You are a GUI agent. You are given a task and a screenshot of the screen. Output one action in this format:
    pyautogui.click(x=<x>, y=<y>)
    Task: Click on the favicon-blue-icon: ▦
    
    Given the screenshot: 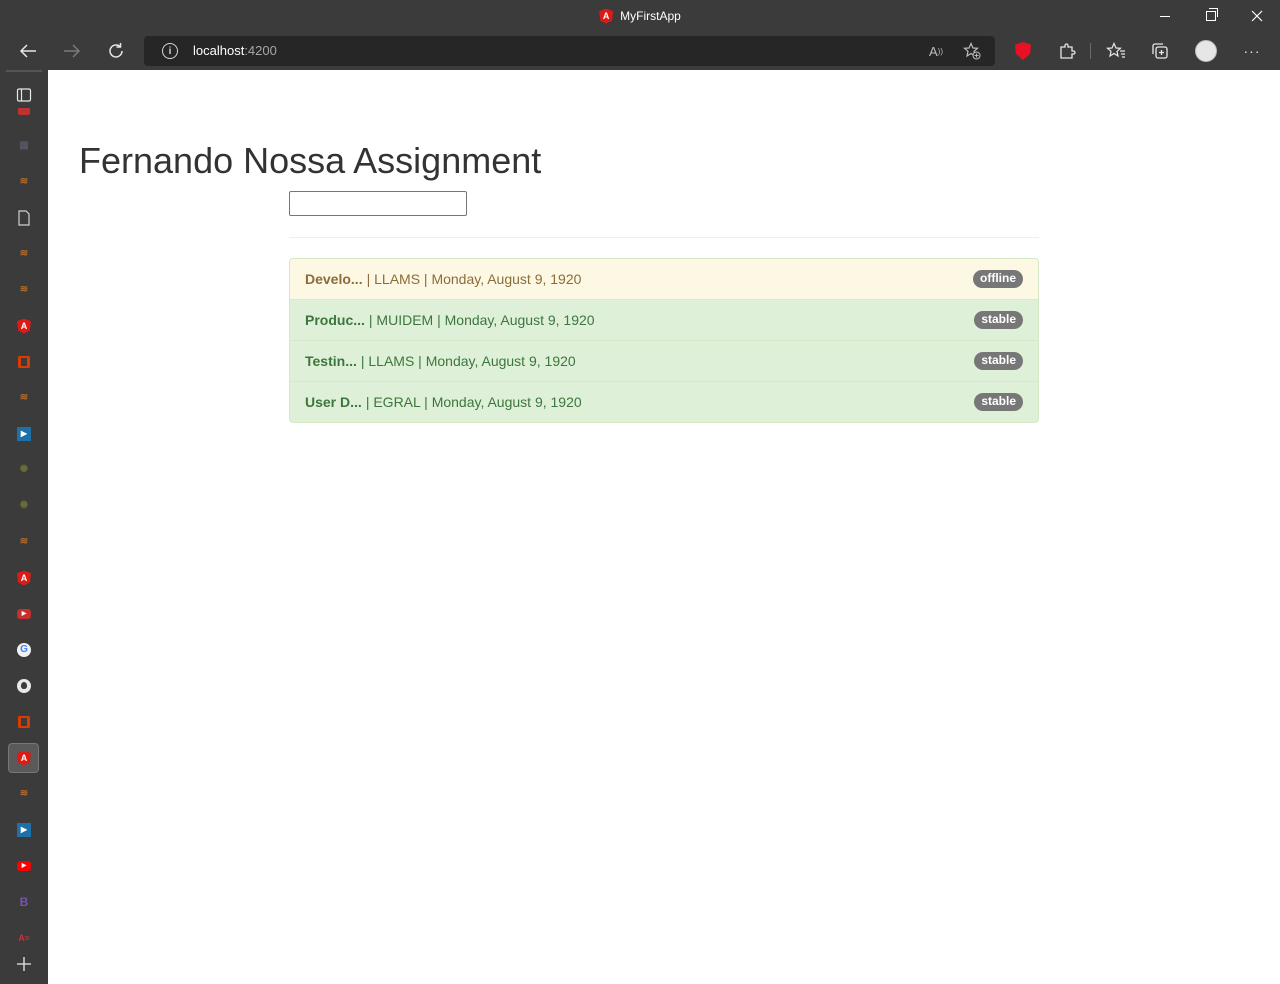 What is the action you would take?
    pyautogui.click(x=24, y=146)
    